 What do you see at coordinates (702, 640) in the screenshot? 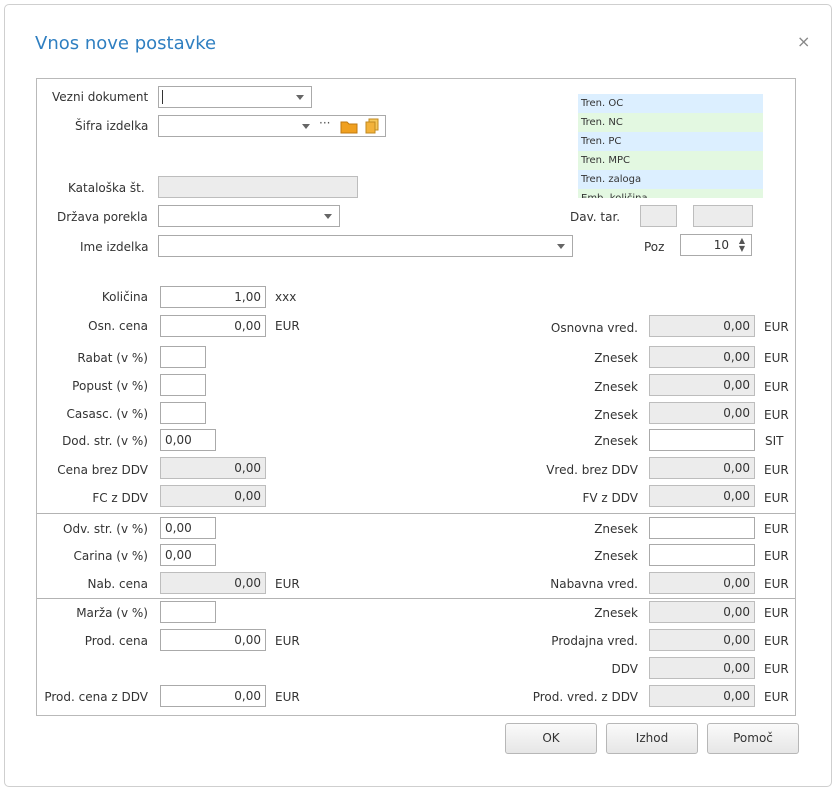
I see `prodajna-vred-field: 0,00` at bounding box center [702, 640].